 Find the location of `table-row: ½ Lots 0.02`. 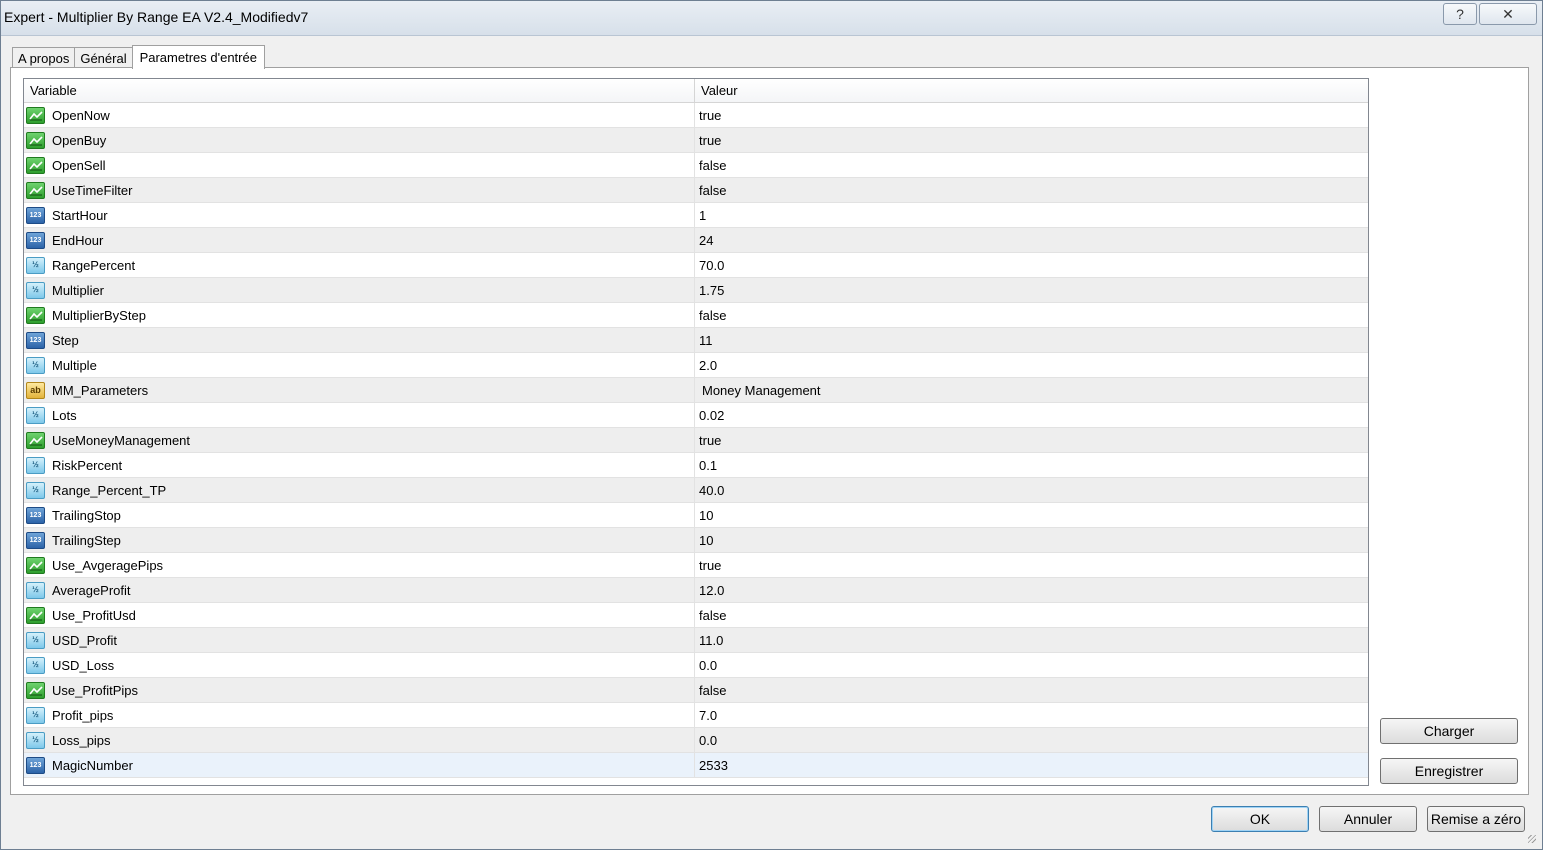

table-row: ½ Lots 0.02 is located at coordinates (696, 415).